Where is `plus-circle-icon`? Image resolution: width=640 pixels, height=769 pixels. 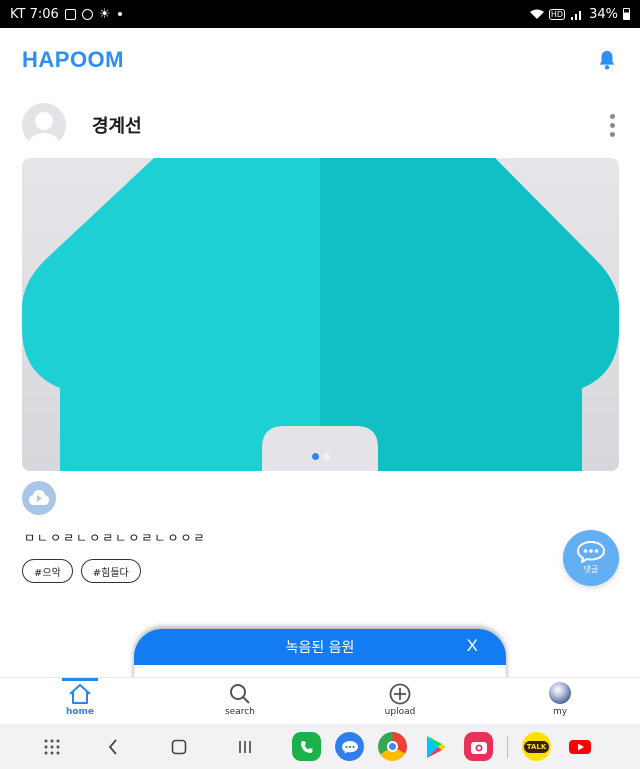 plus-circle-icon is located at coordinates (400, 694).